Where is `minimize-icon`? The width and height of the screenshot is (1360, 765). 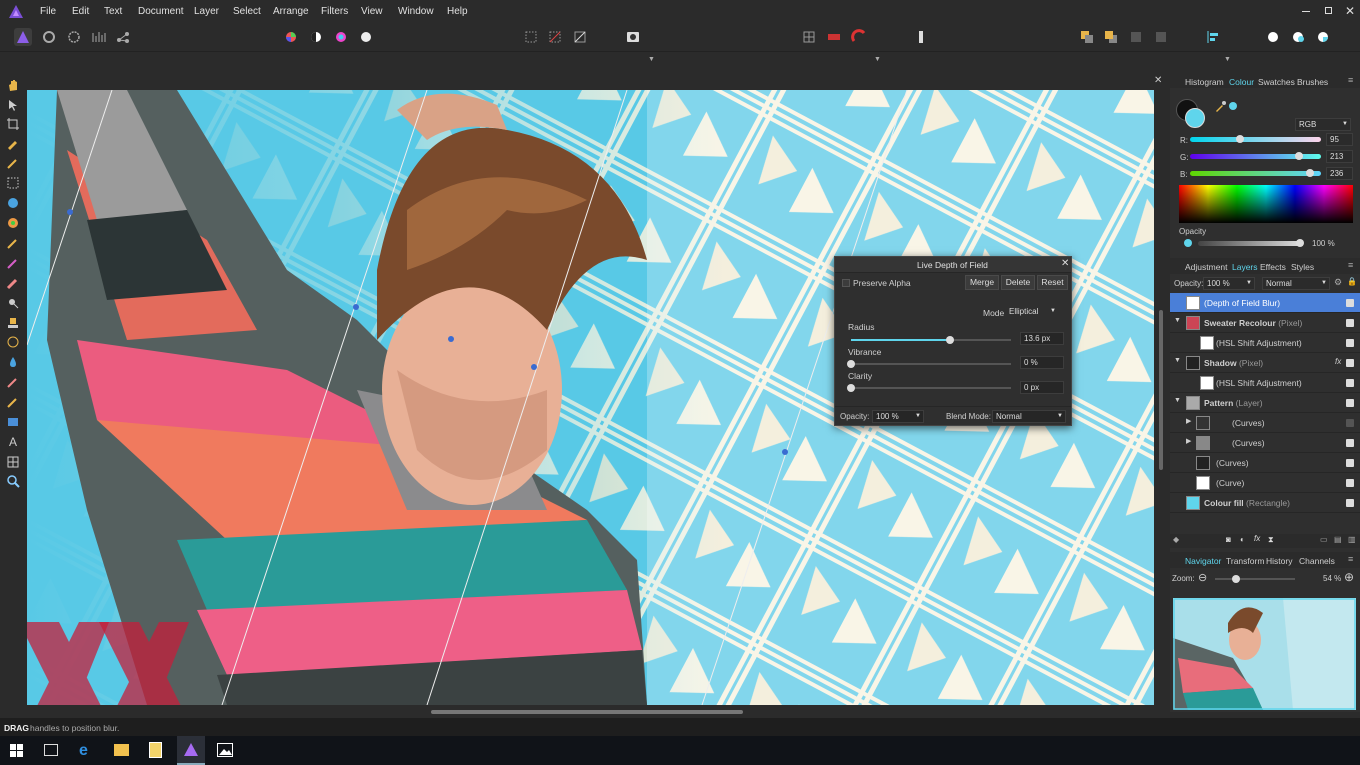 minimize-icon is located at coordinates (1306, 11).